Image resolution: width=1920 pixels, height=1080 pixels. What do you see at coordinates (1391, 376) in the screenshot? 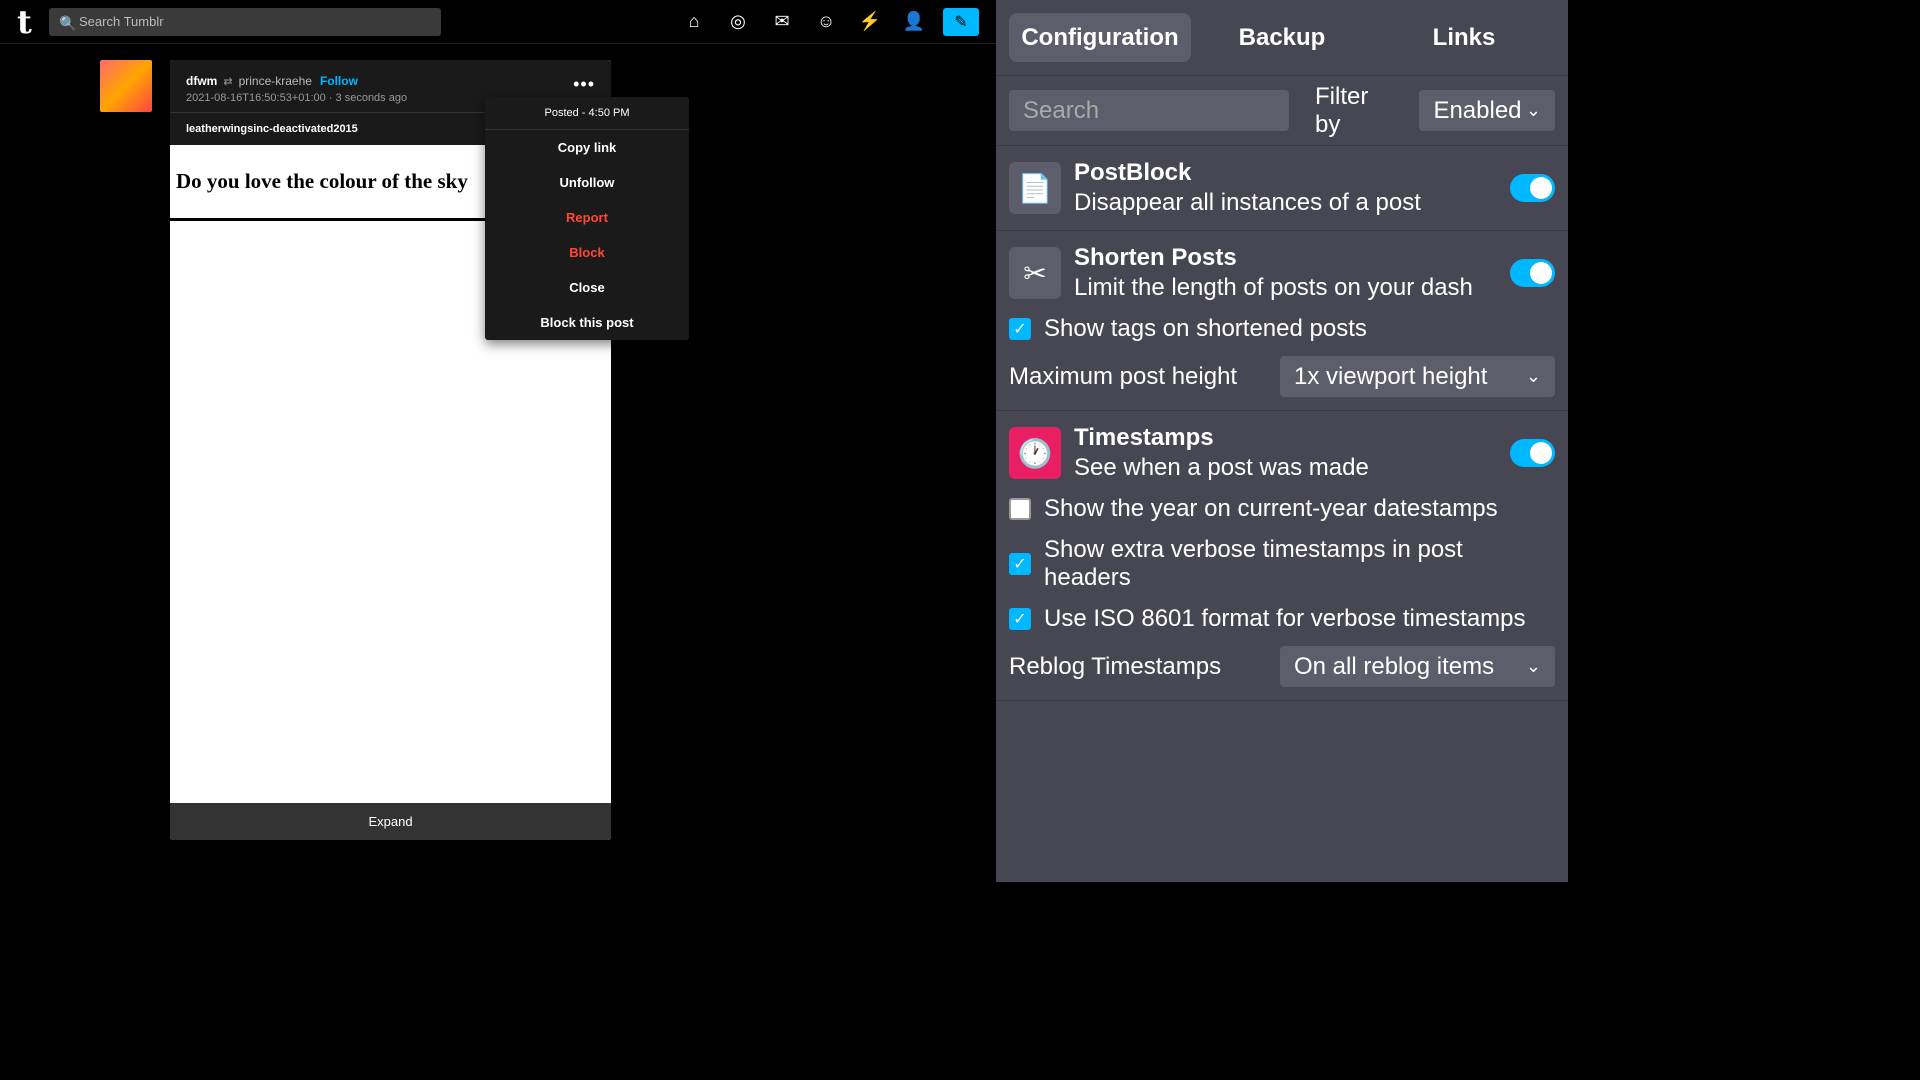
I see `select-value: 1x viewport height` at bounding box center [1391, 376].